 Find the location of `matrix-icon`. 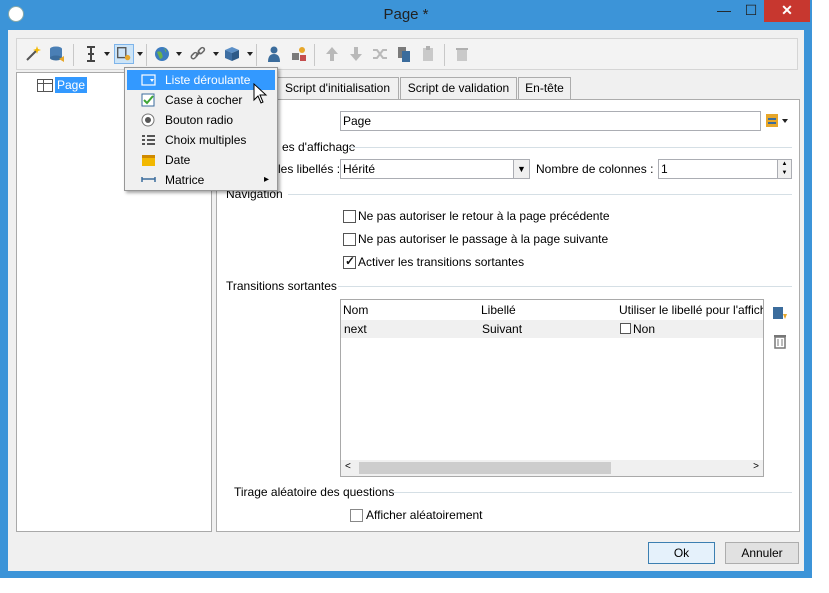

matrix-icon is located at coordinates (148, 179).